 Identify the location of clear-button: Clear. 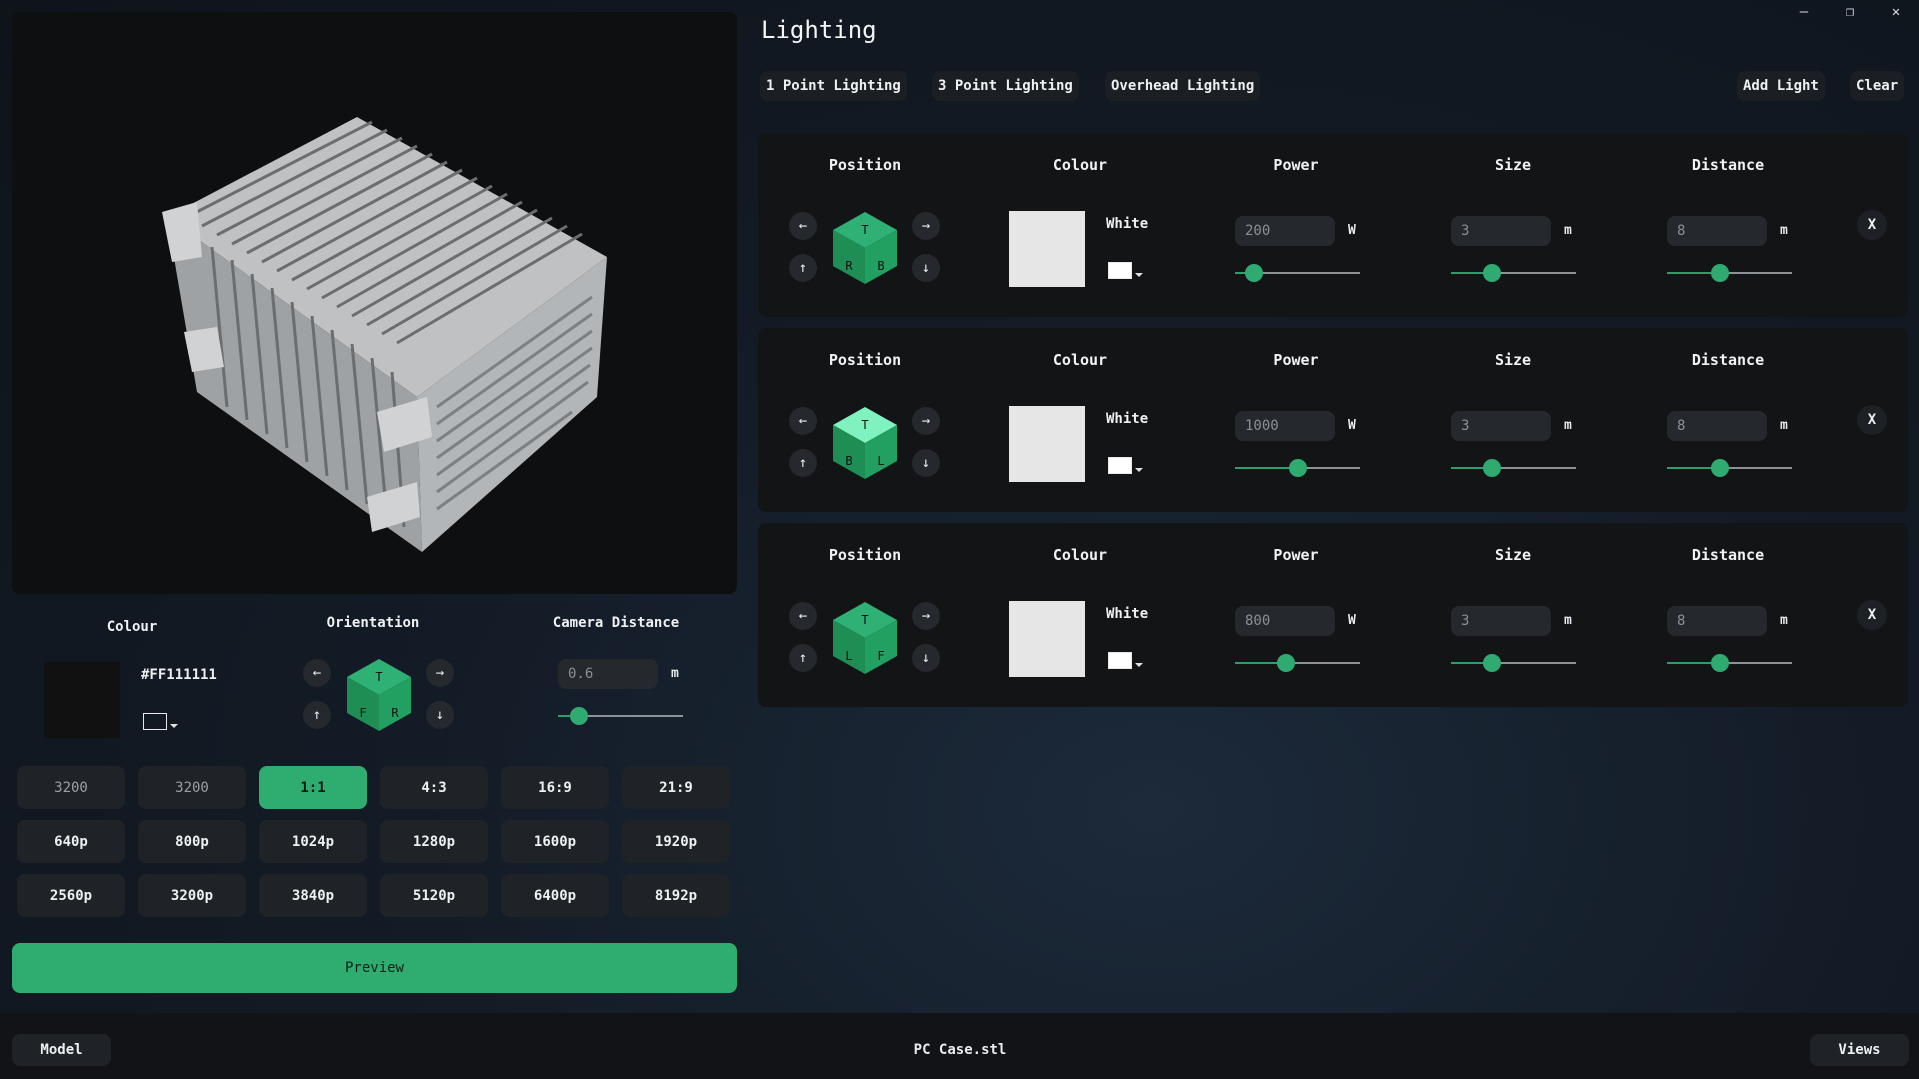
(1877, 86).